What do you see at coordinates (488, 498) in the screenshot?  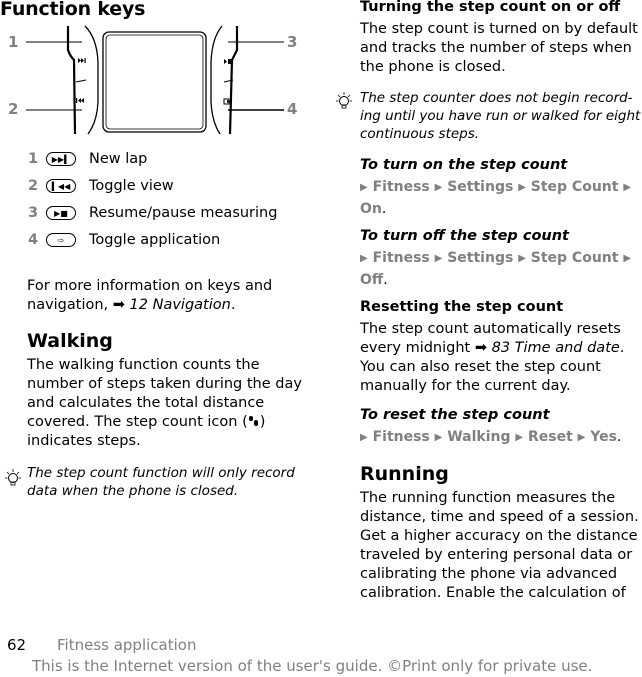 I see `running-line: The running function measures the` at bounding box center [488, 498].